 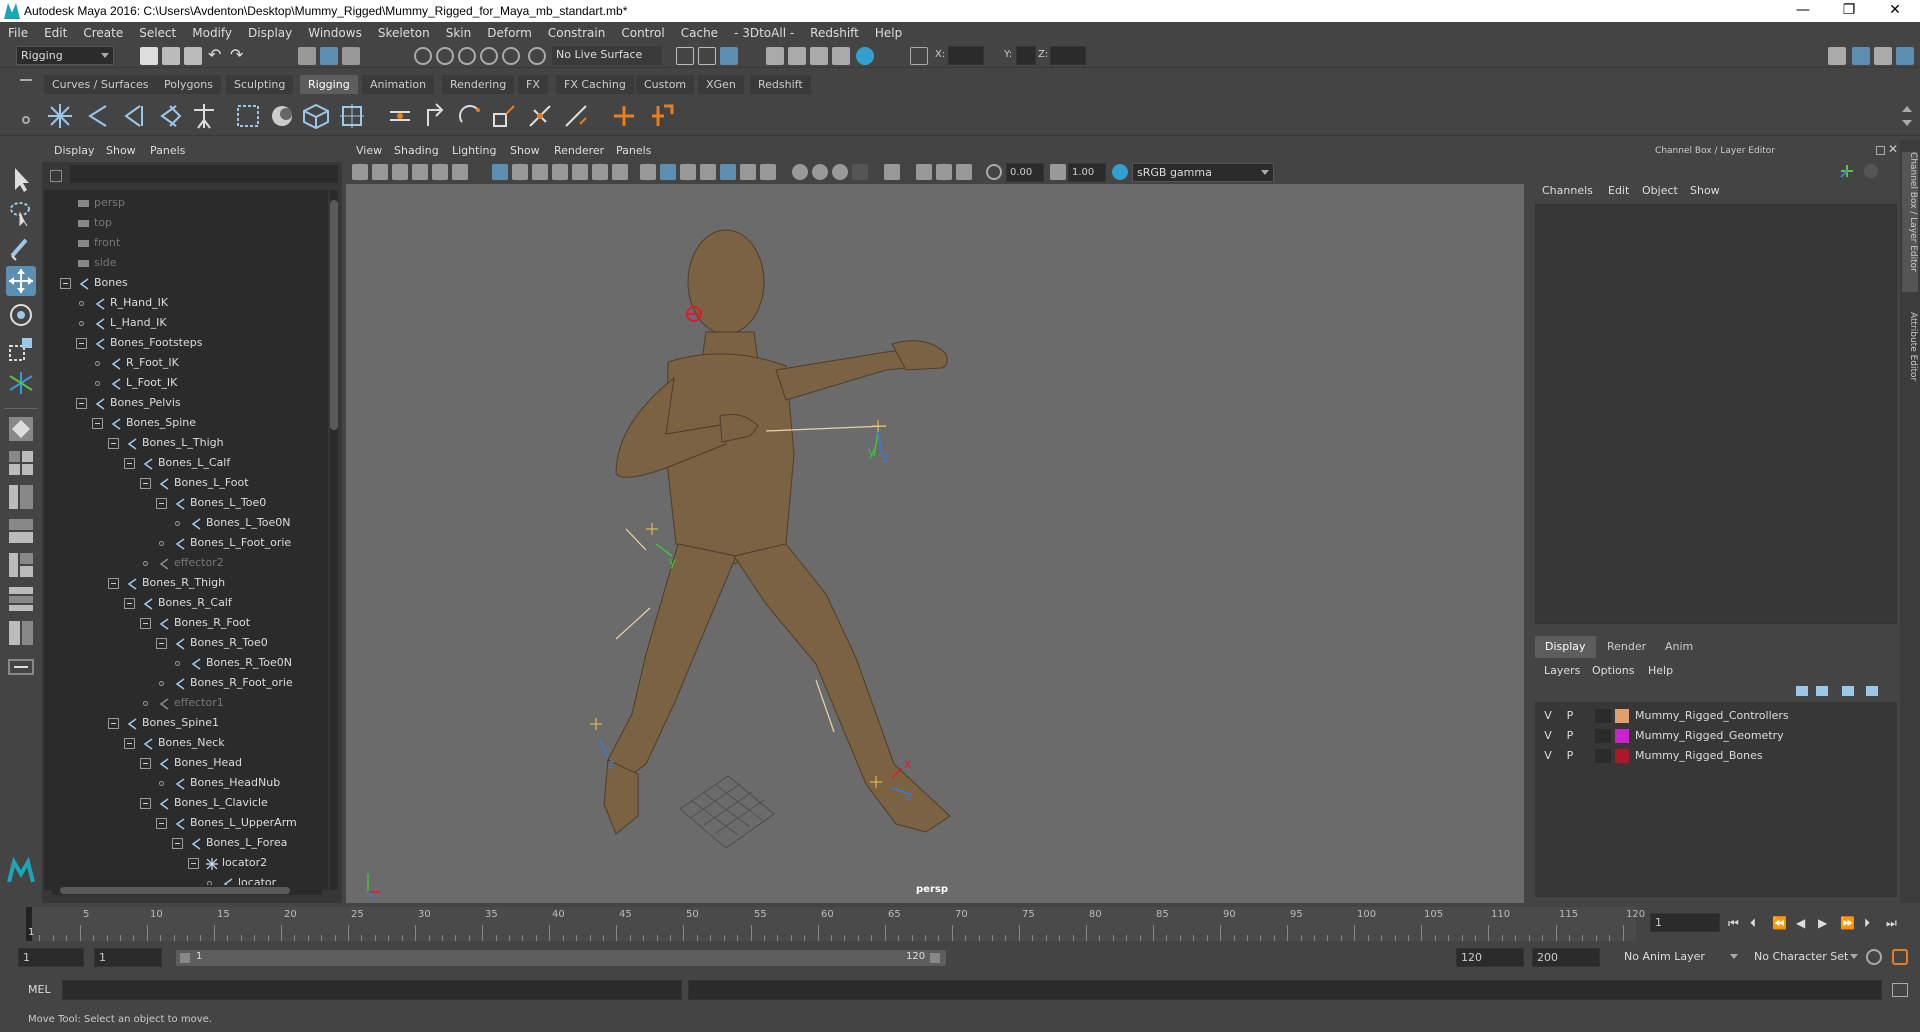 I want to click on menuset-dropdown: Rigging, so click(x=65, y=55).